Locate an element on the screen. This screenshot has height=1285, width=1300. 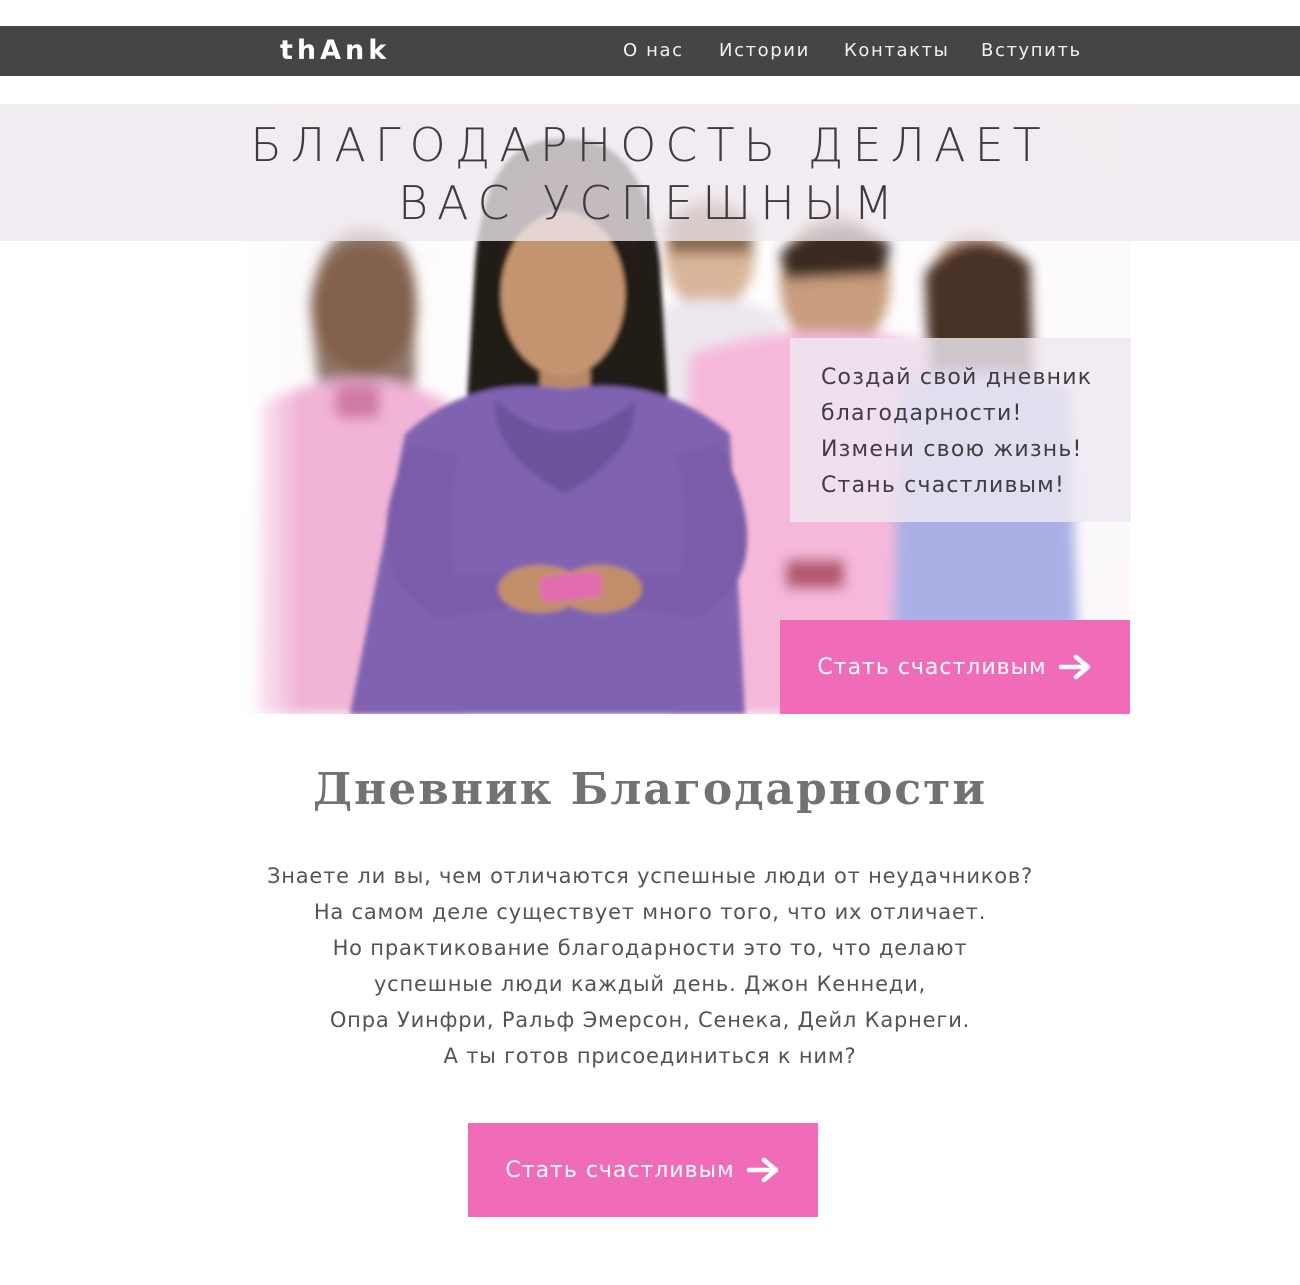
main-nav: О нас Истории Контакты Вступить is located at coordinates (650, 51).